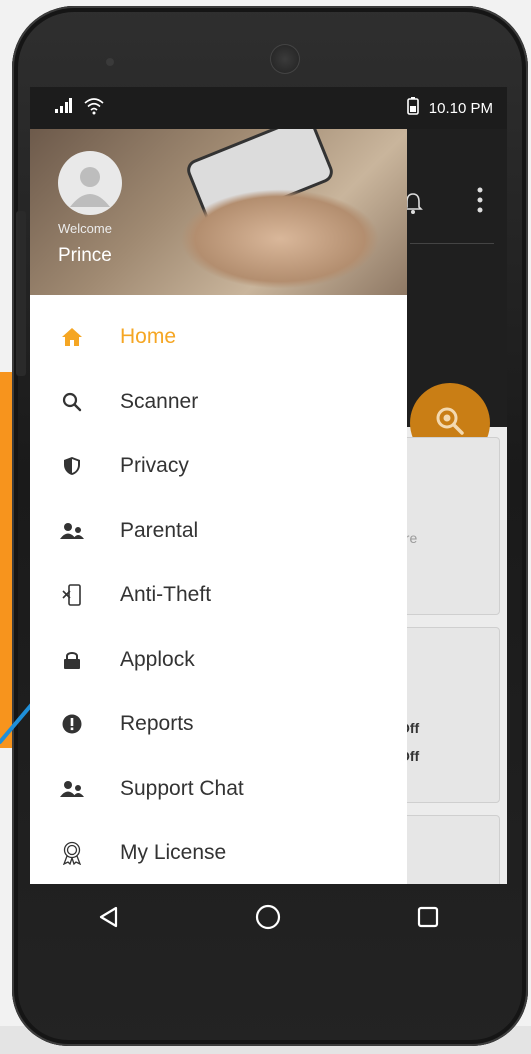 The height and width of the screenshot is (1054, 531). Describe the element at coordinates (75, 402) in the screenshot. I see `search-icon` at that location.